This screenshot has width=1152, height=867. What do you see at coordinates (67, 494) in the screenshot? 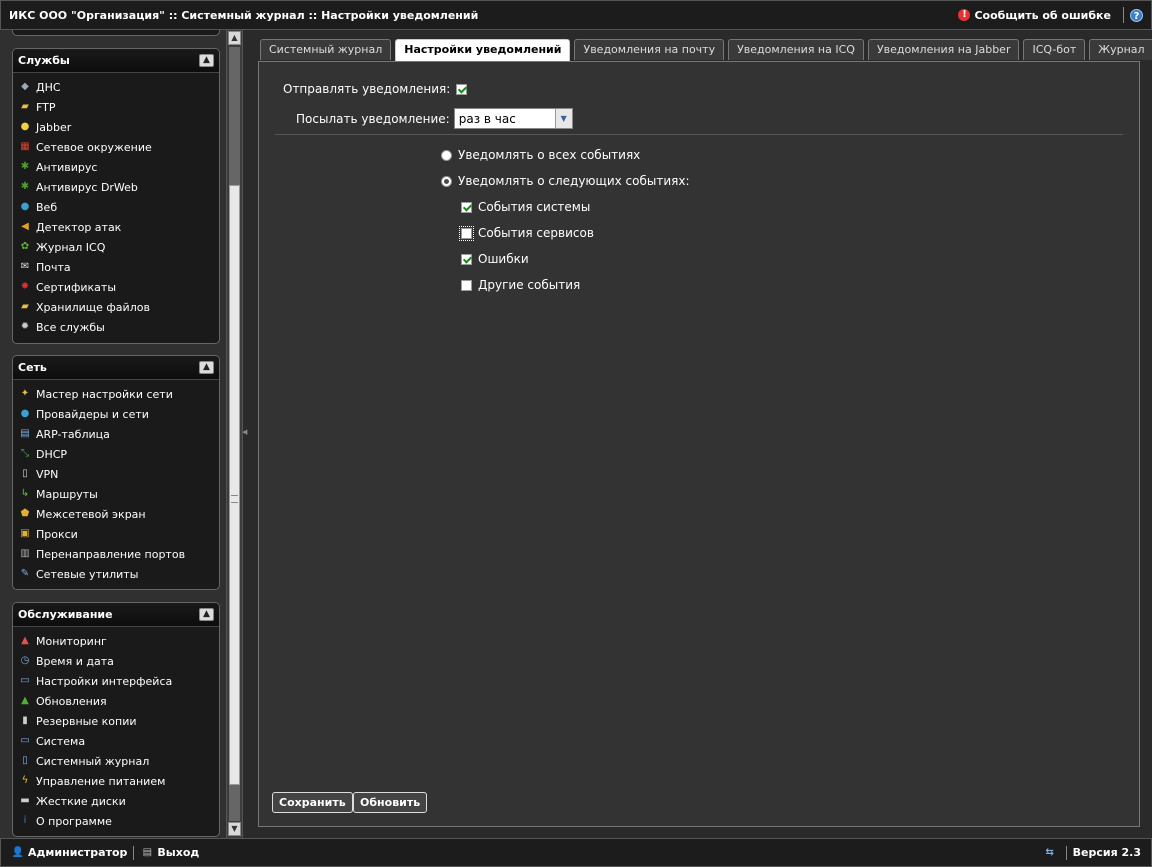
I see `sidebar-item-label: Маршруты` at bounding box center [67, 494].